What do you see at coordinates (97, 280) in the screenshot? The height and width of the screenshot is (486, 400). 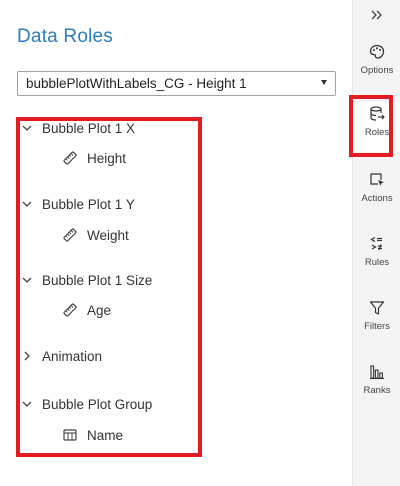 I see `role-group-label: Bubble Plot 1 Size` at bounding box center [97, 280].